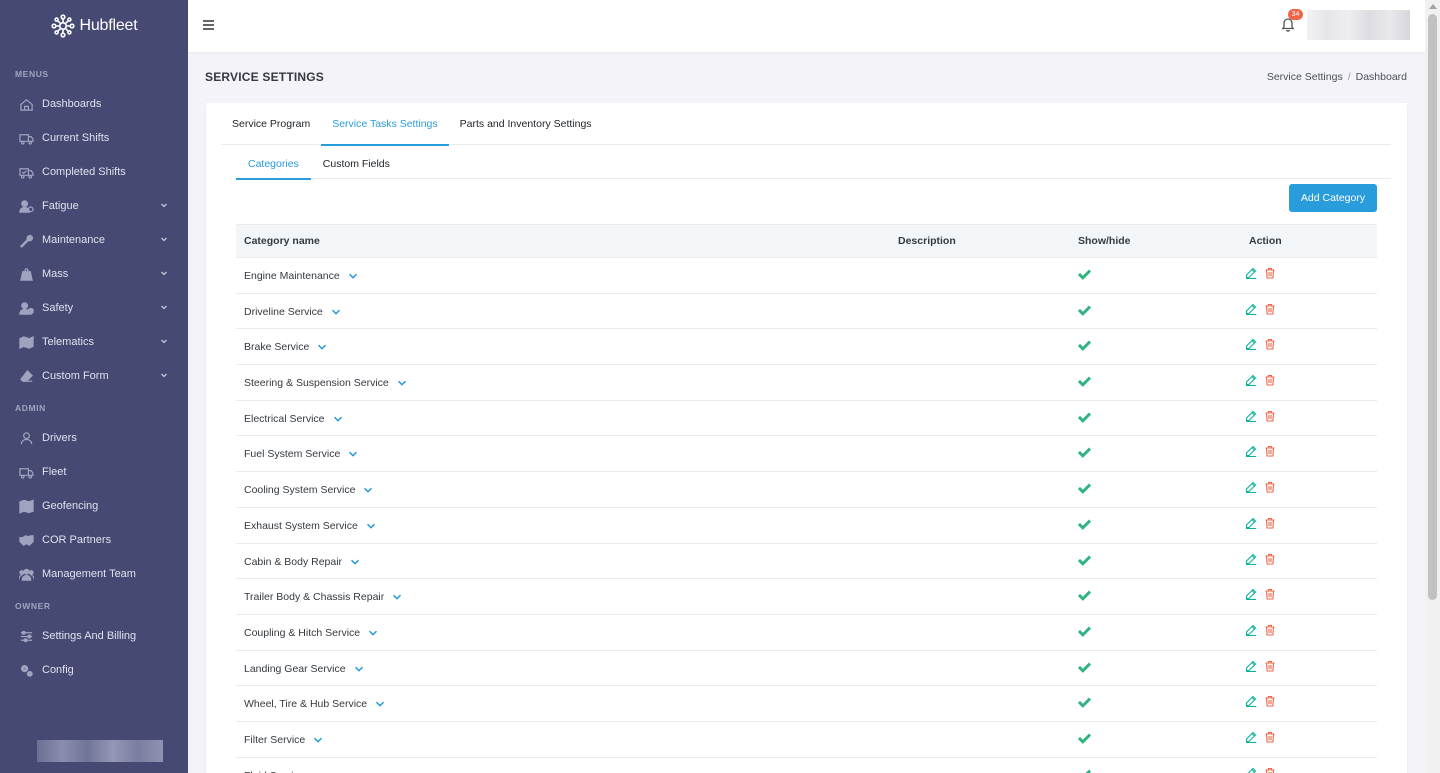  I want to click on sidebar-item-dashboards: Dashboards, so click(94, 104).